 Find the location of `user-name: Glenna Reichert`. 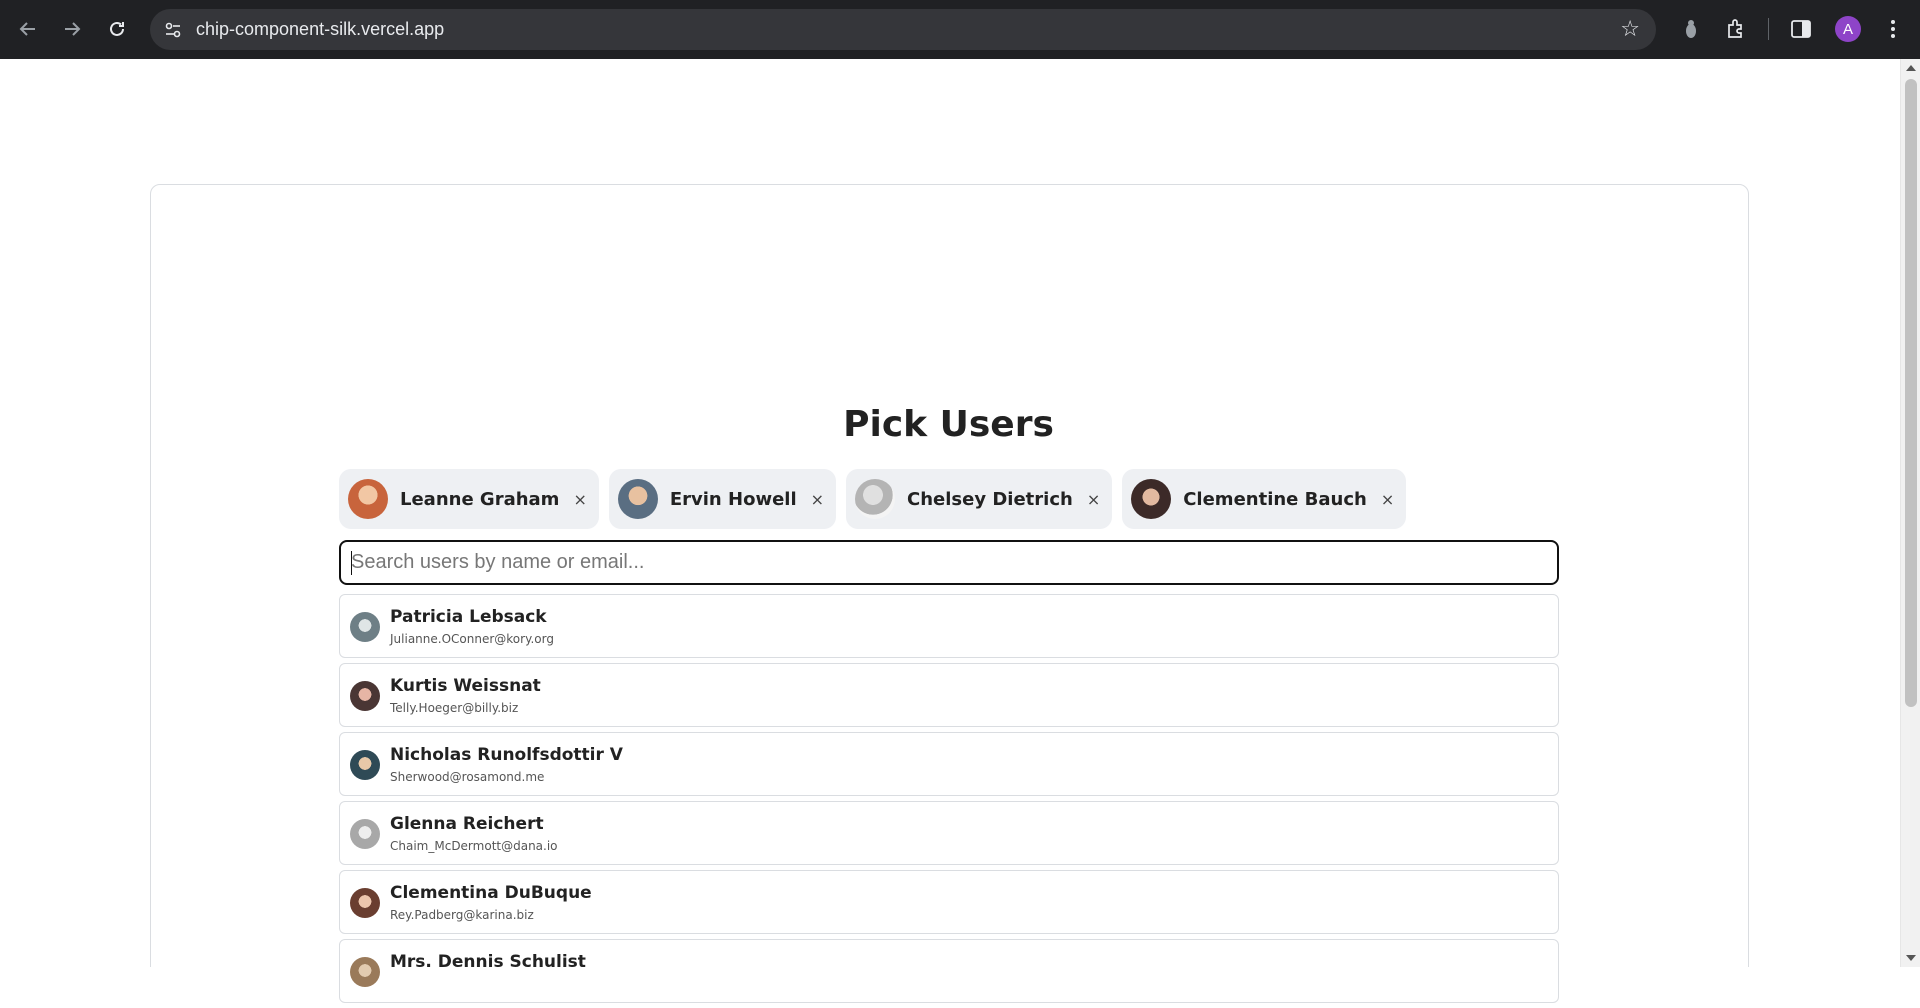

user-name: Glenna Reichert is located at coordinates (467, 824).